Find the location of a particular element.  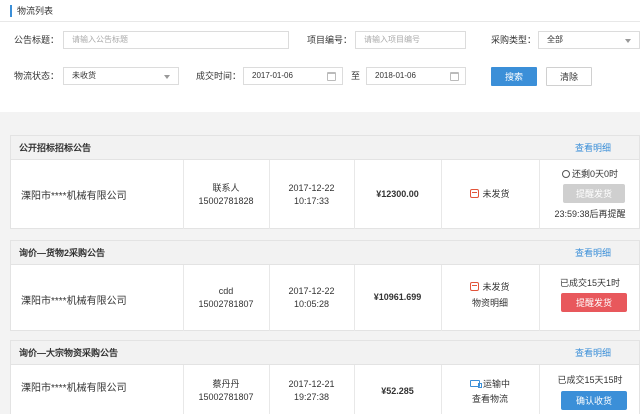

project-input: 请输入项目编号 is located at coordinates (410, 40).